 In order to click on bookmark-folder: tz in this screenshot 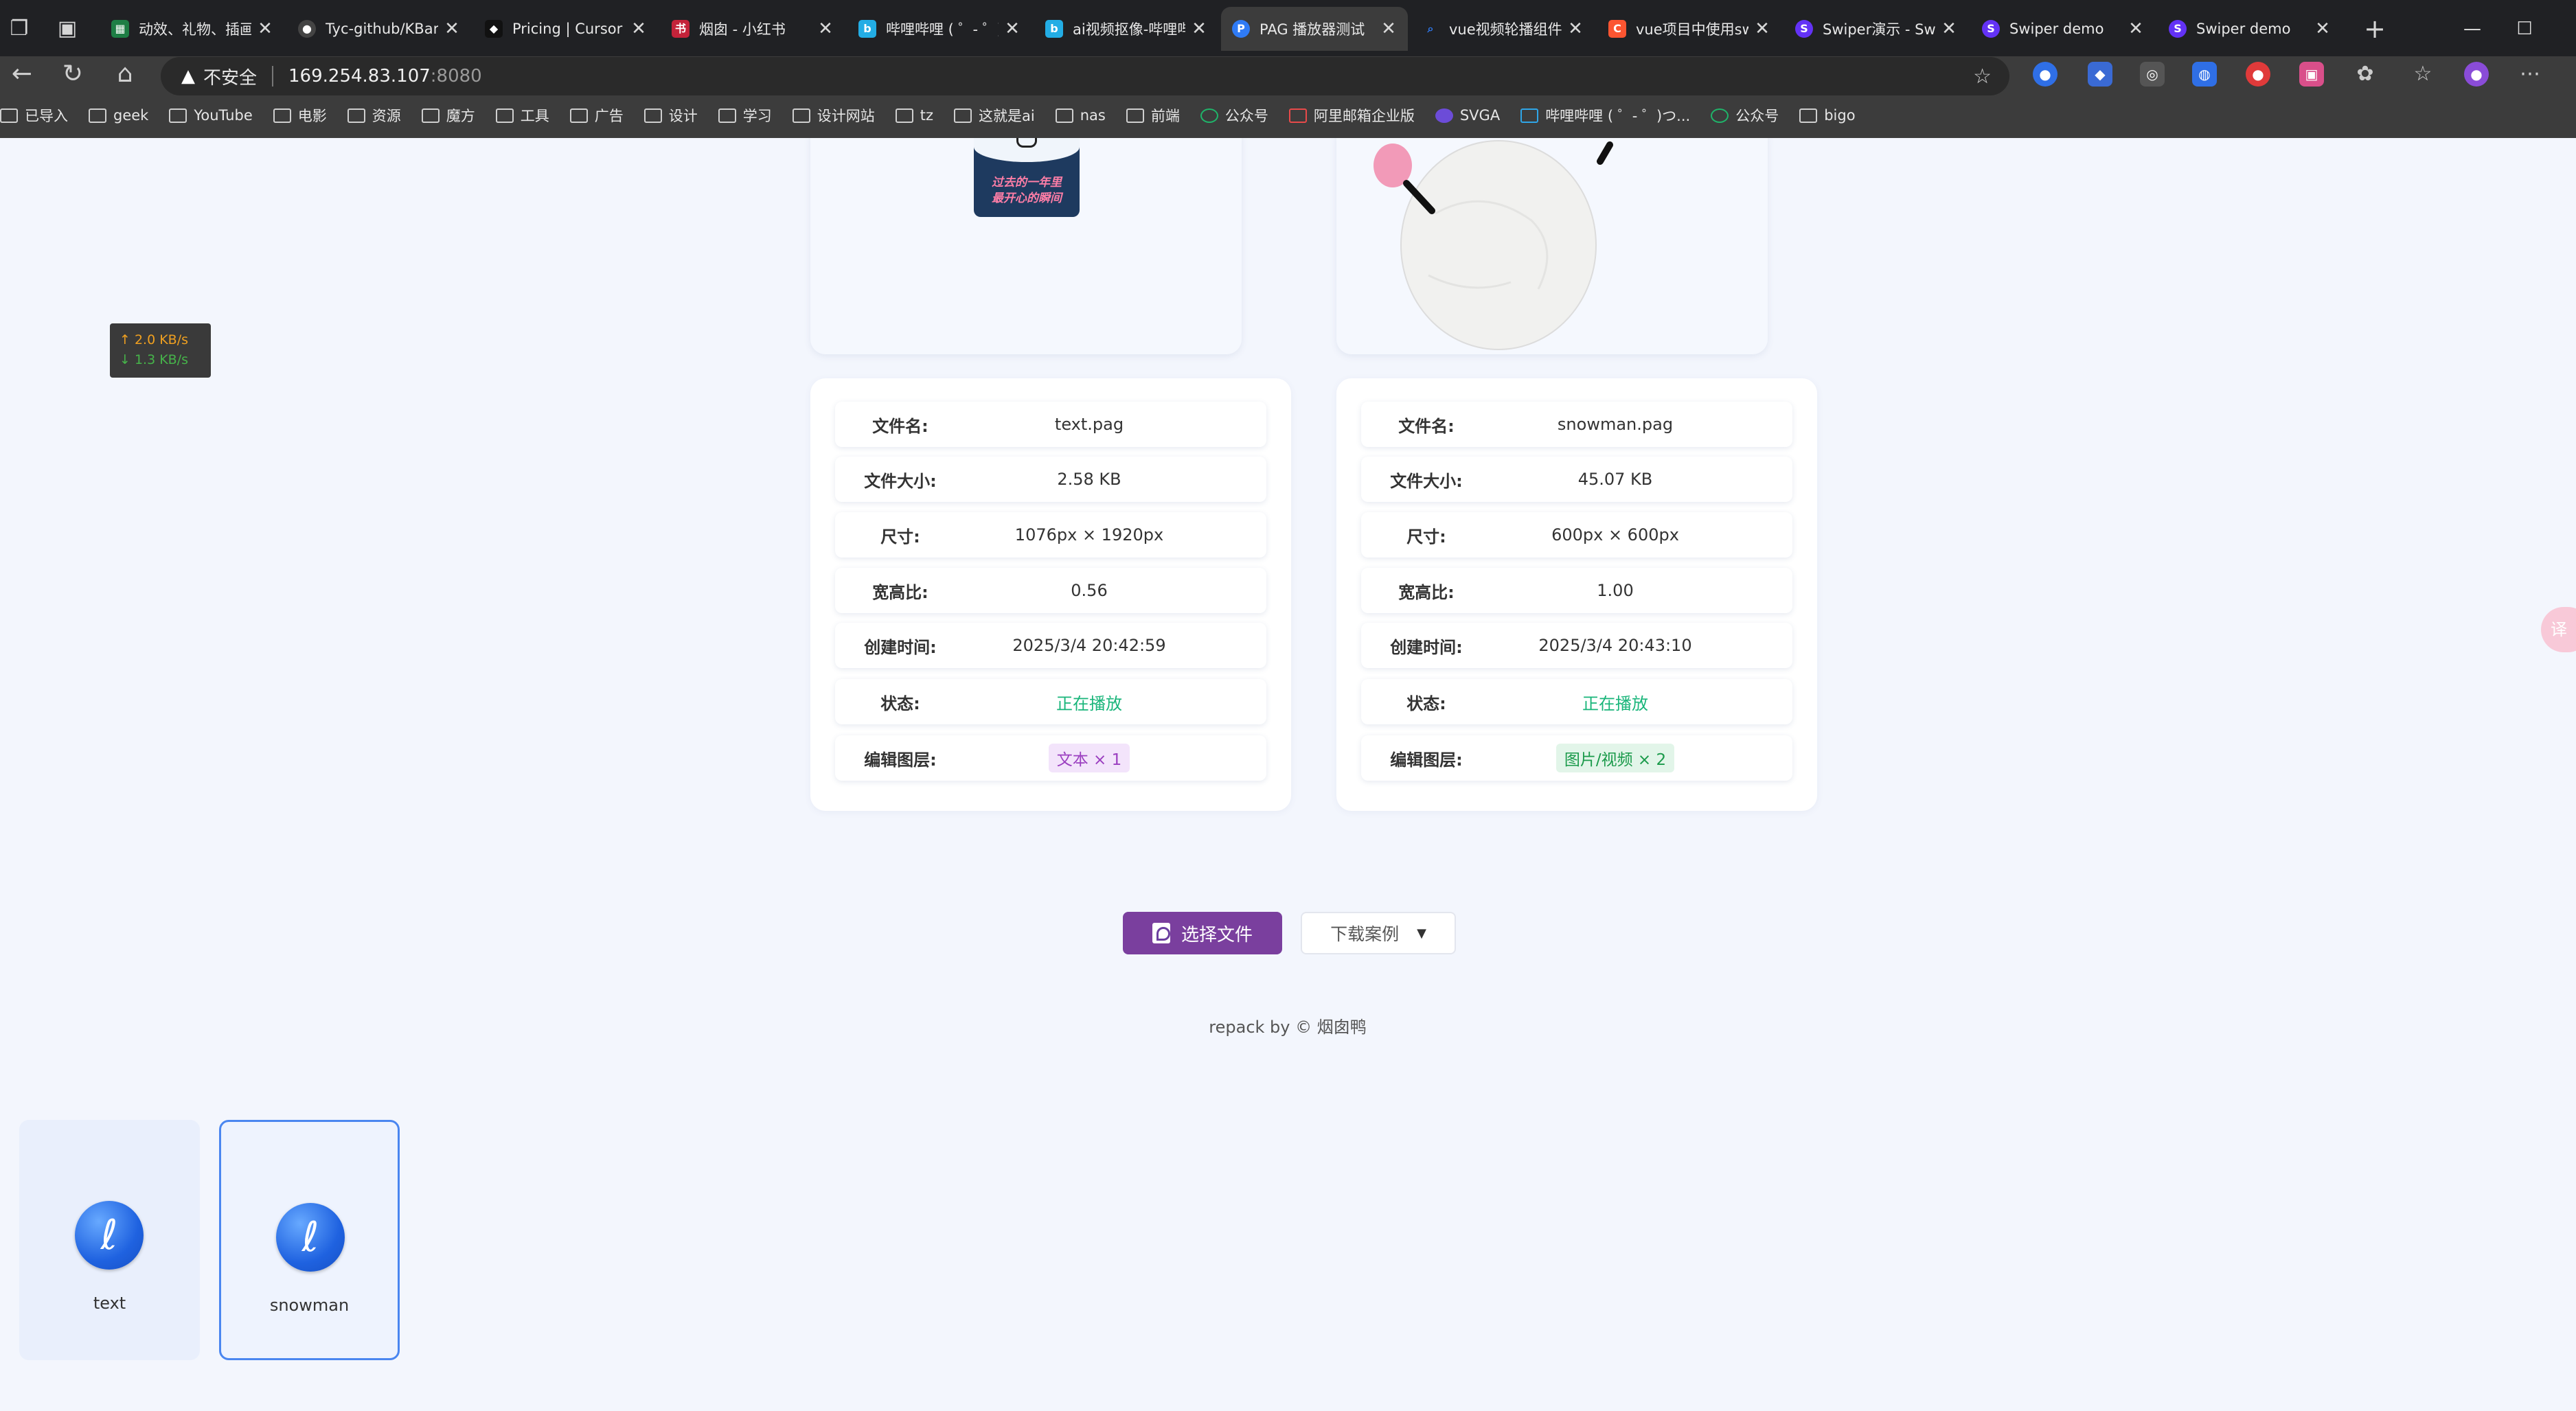, I will do `click(914, 116)`.